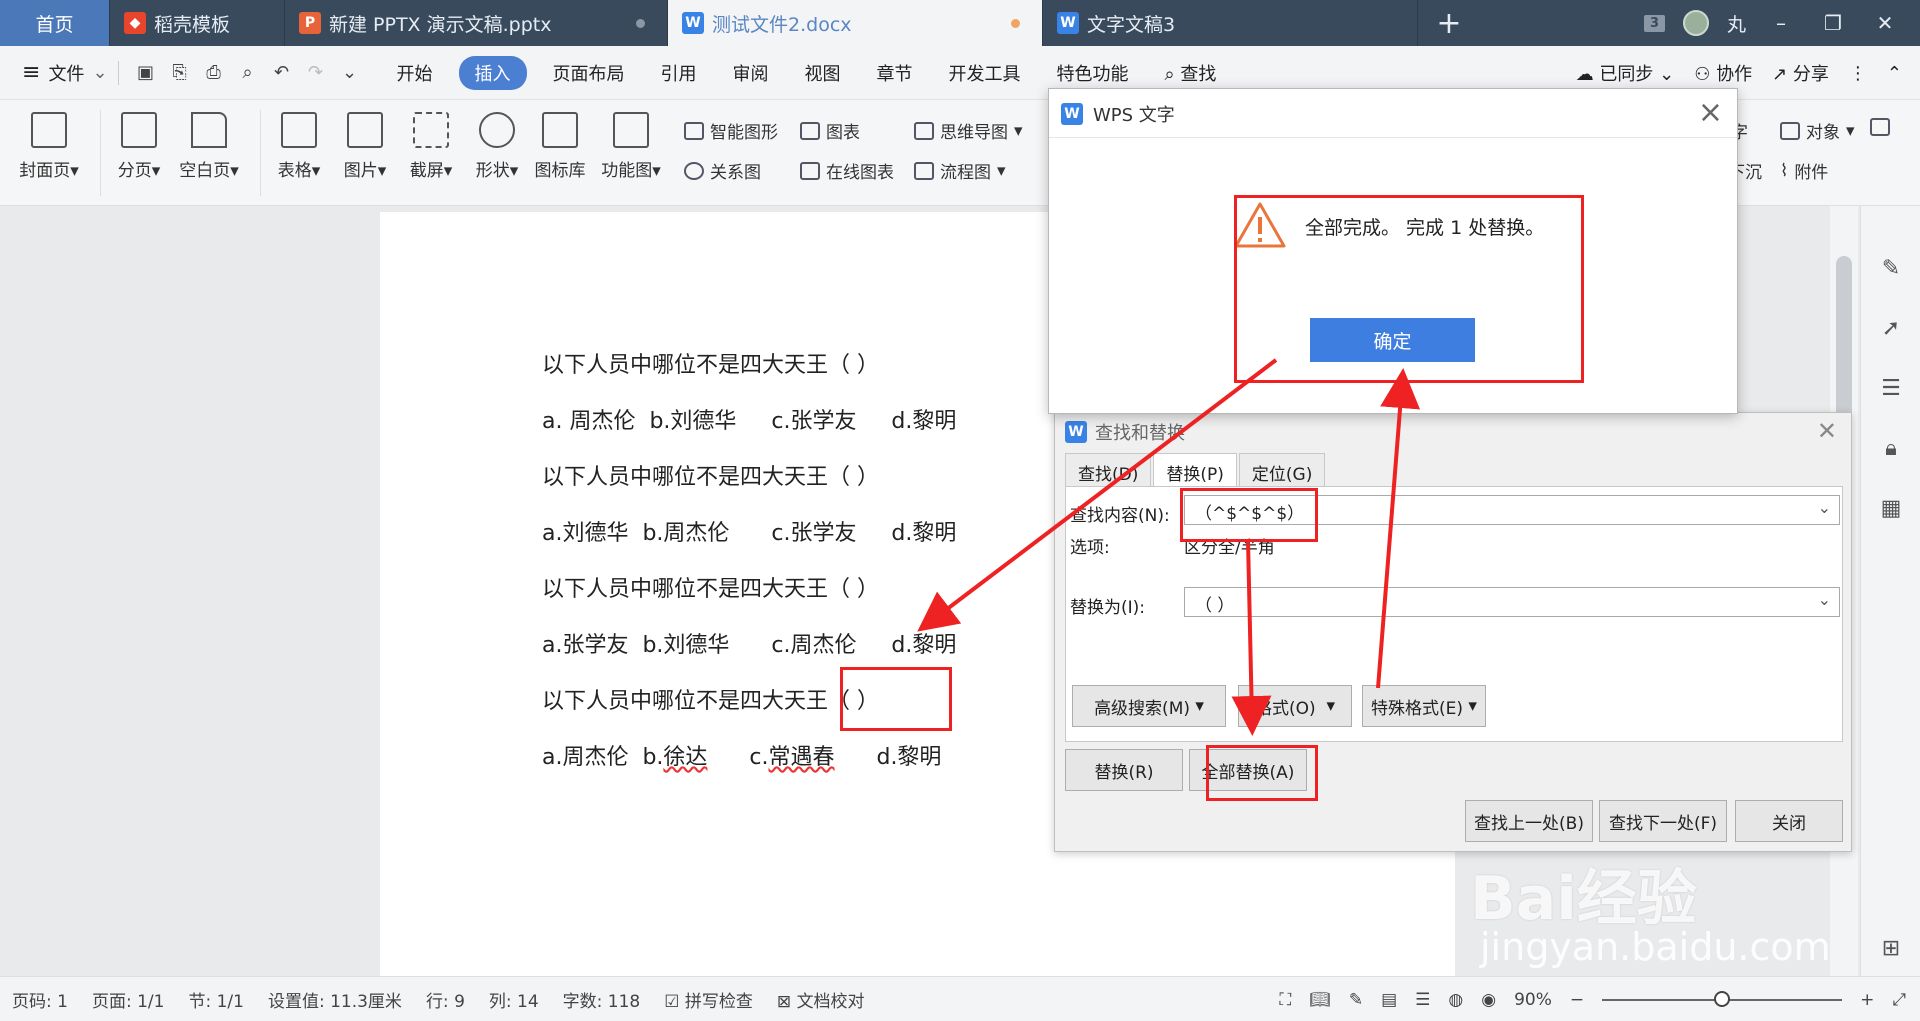 This screenshot has width=1920, height=1021. I want to click on zoom-slider, so click(1722, 998).